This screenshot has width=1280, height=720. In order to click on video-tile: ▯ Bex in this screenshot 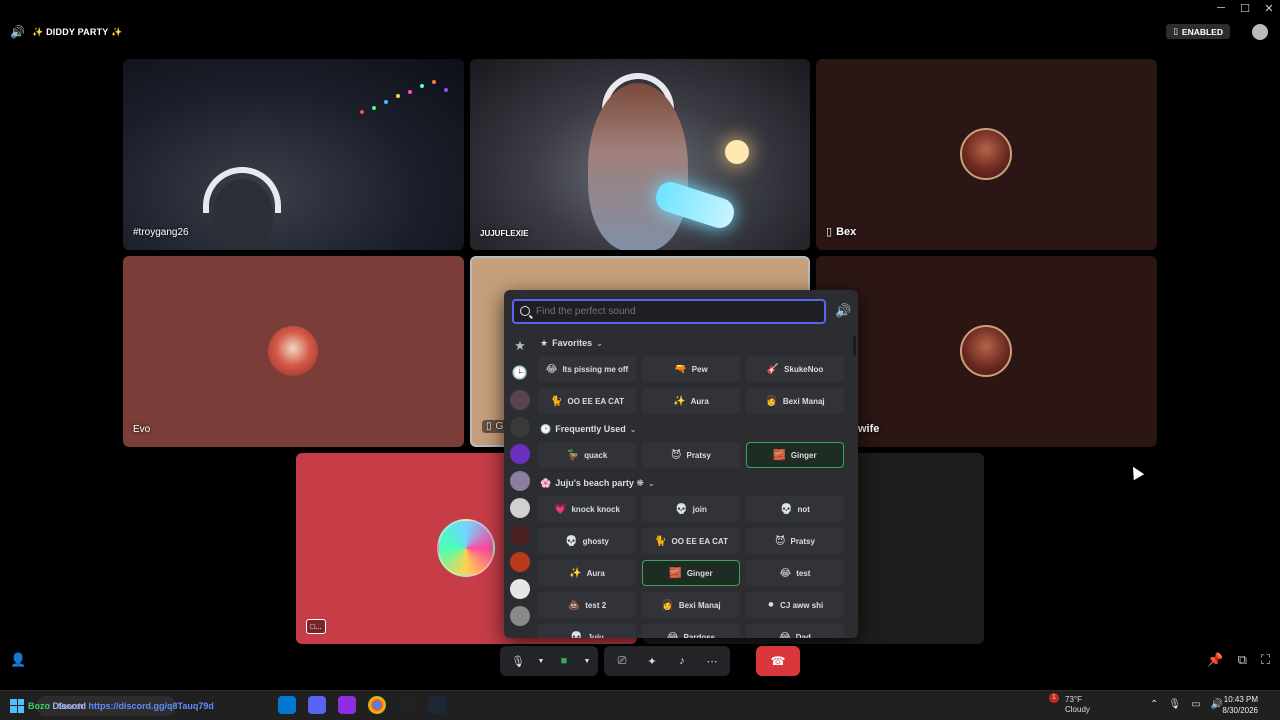, I will do `click(986, 154)`.